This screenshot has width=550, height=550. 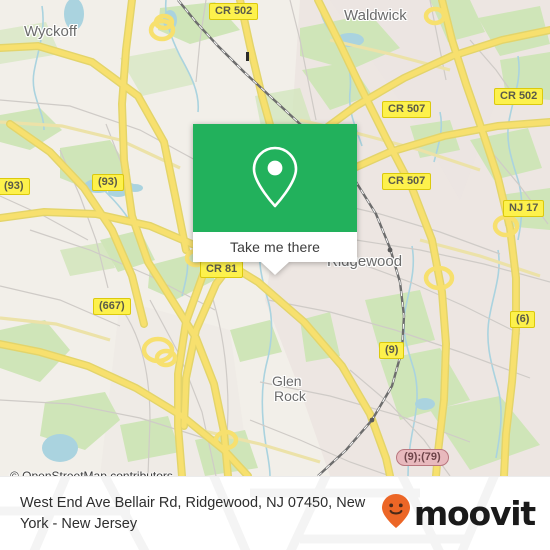 What do you see at coordinates (222, 269) in the screenshot?
I see `shield-cr-81: CR 81` at bounding box center [222, 269].